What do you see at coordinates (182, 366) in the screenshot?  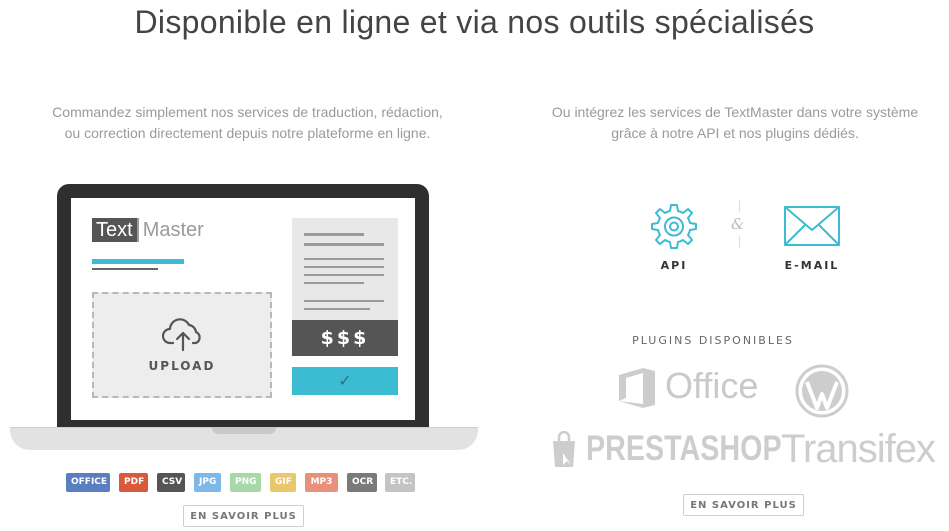 I see `upload-label: UPLOAD` at bounding box center [182, 366].